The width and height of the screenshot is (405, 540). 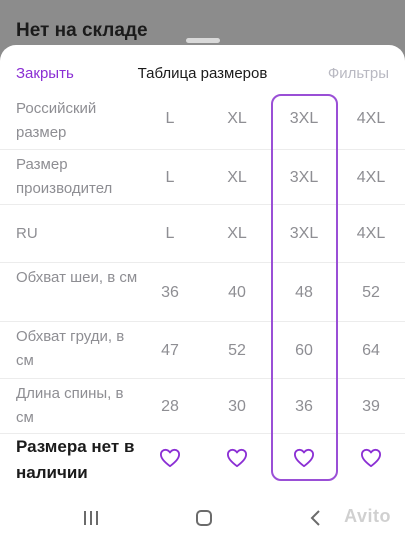 What do you see at coordinates (304, 292) in the screenshot?
I see `size-cell: 48` at bounding box center [304, 292].